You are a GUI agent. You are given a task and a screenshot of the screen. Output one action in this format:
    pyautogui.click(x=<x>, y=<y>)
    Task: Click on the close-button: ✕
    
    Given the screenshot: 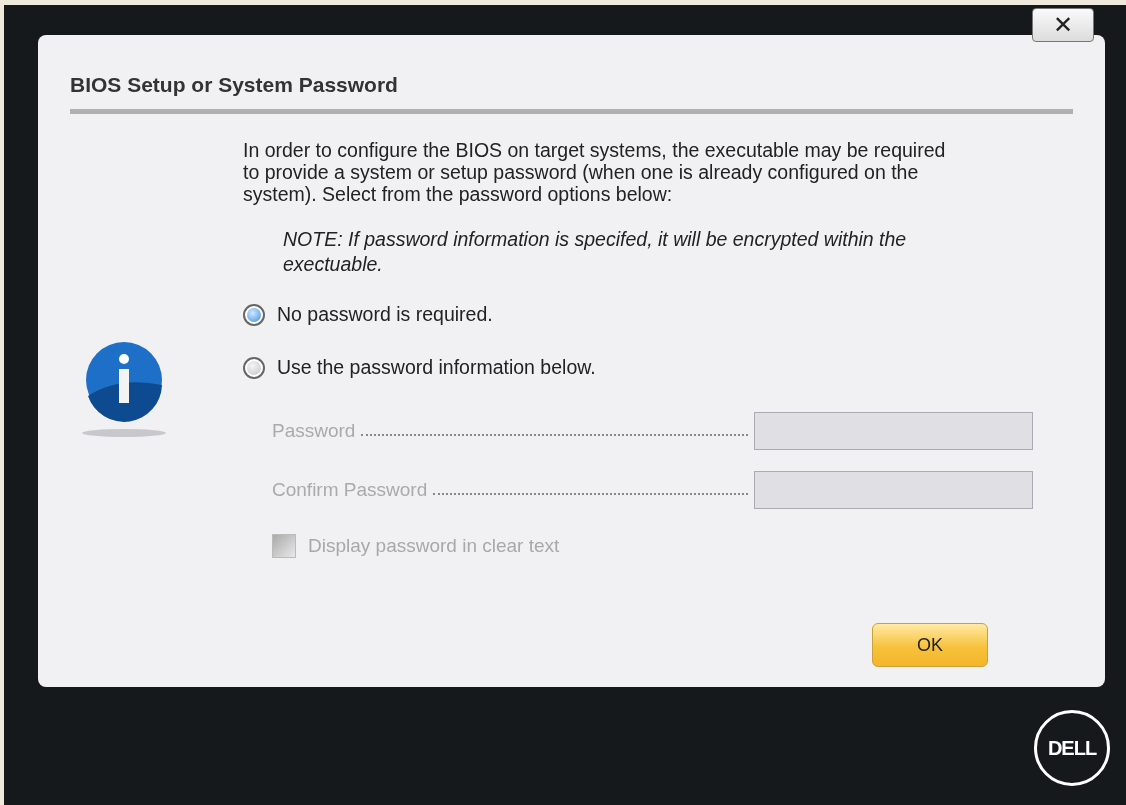 What is the action you would take?
    pyautogui.click(x=1063, y=25)
    